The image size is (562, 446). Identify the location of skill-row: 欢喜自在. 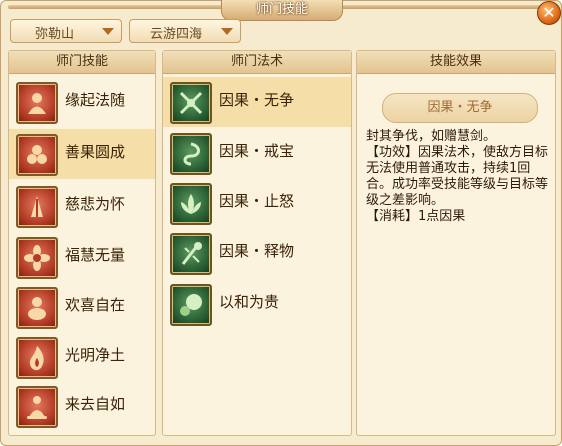
(82, 307).